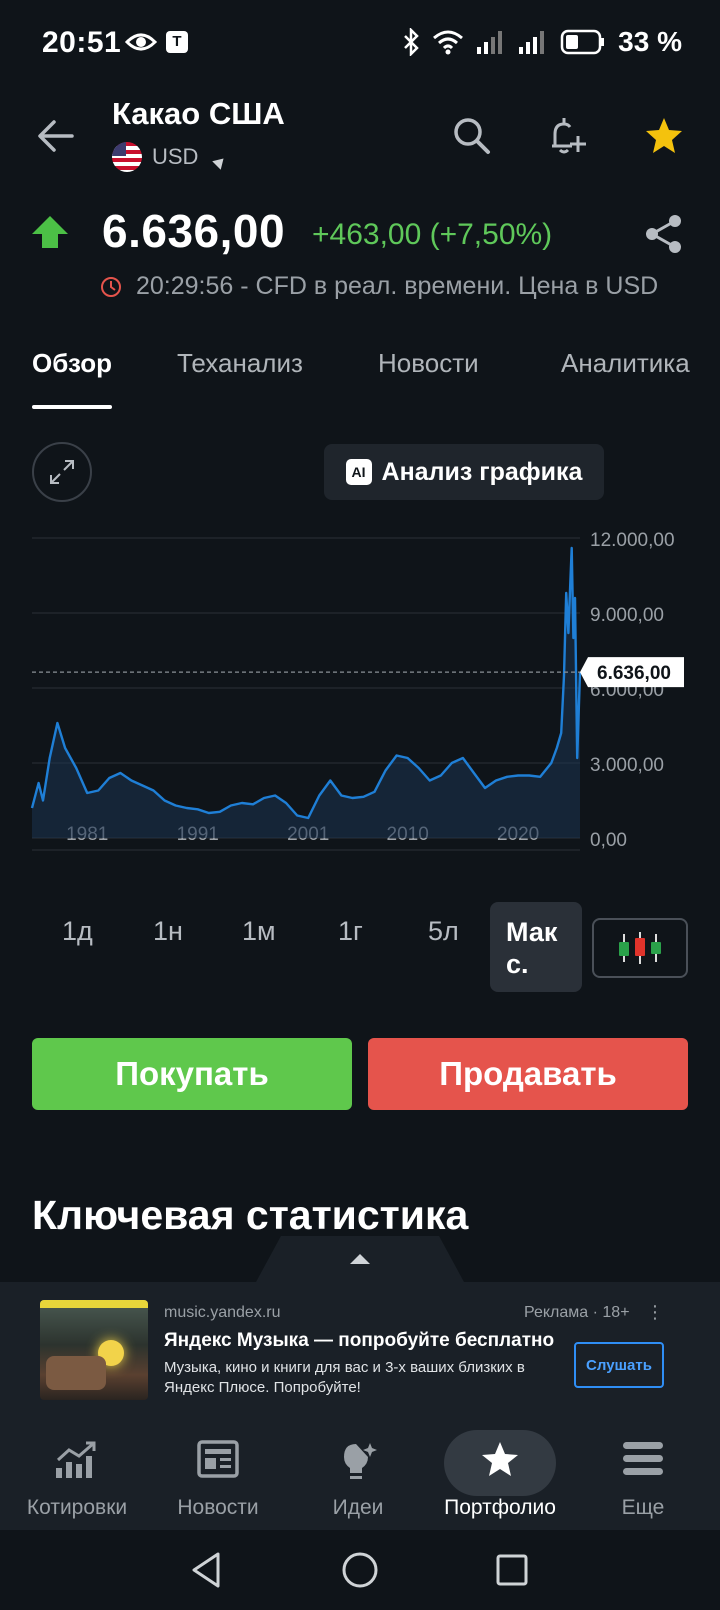 This screenshot has height=1610, width=720. What do you see at coordinates (490, 42) in the screenshot?
I see `signal-icon` at bounding box center [490, 42].